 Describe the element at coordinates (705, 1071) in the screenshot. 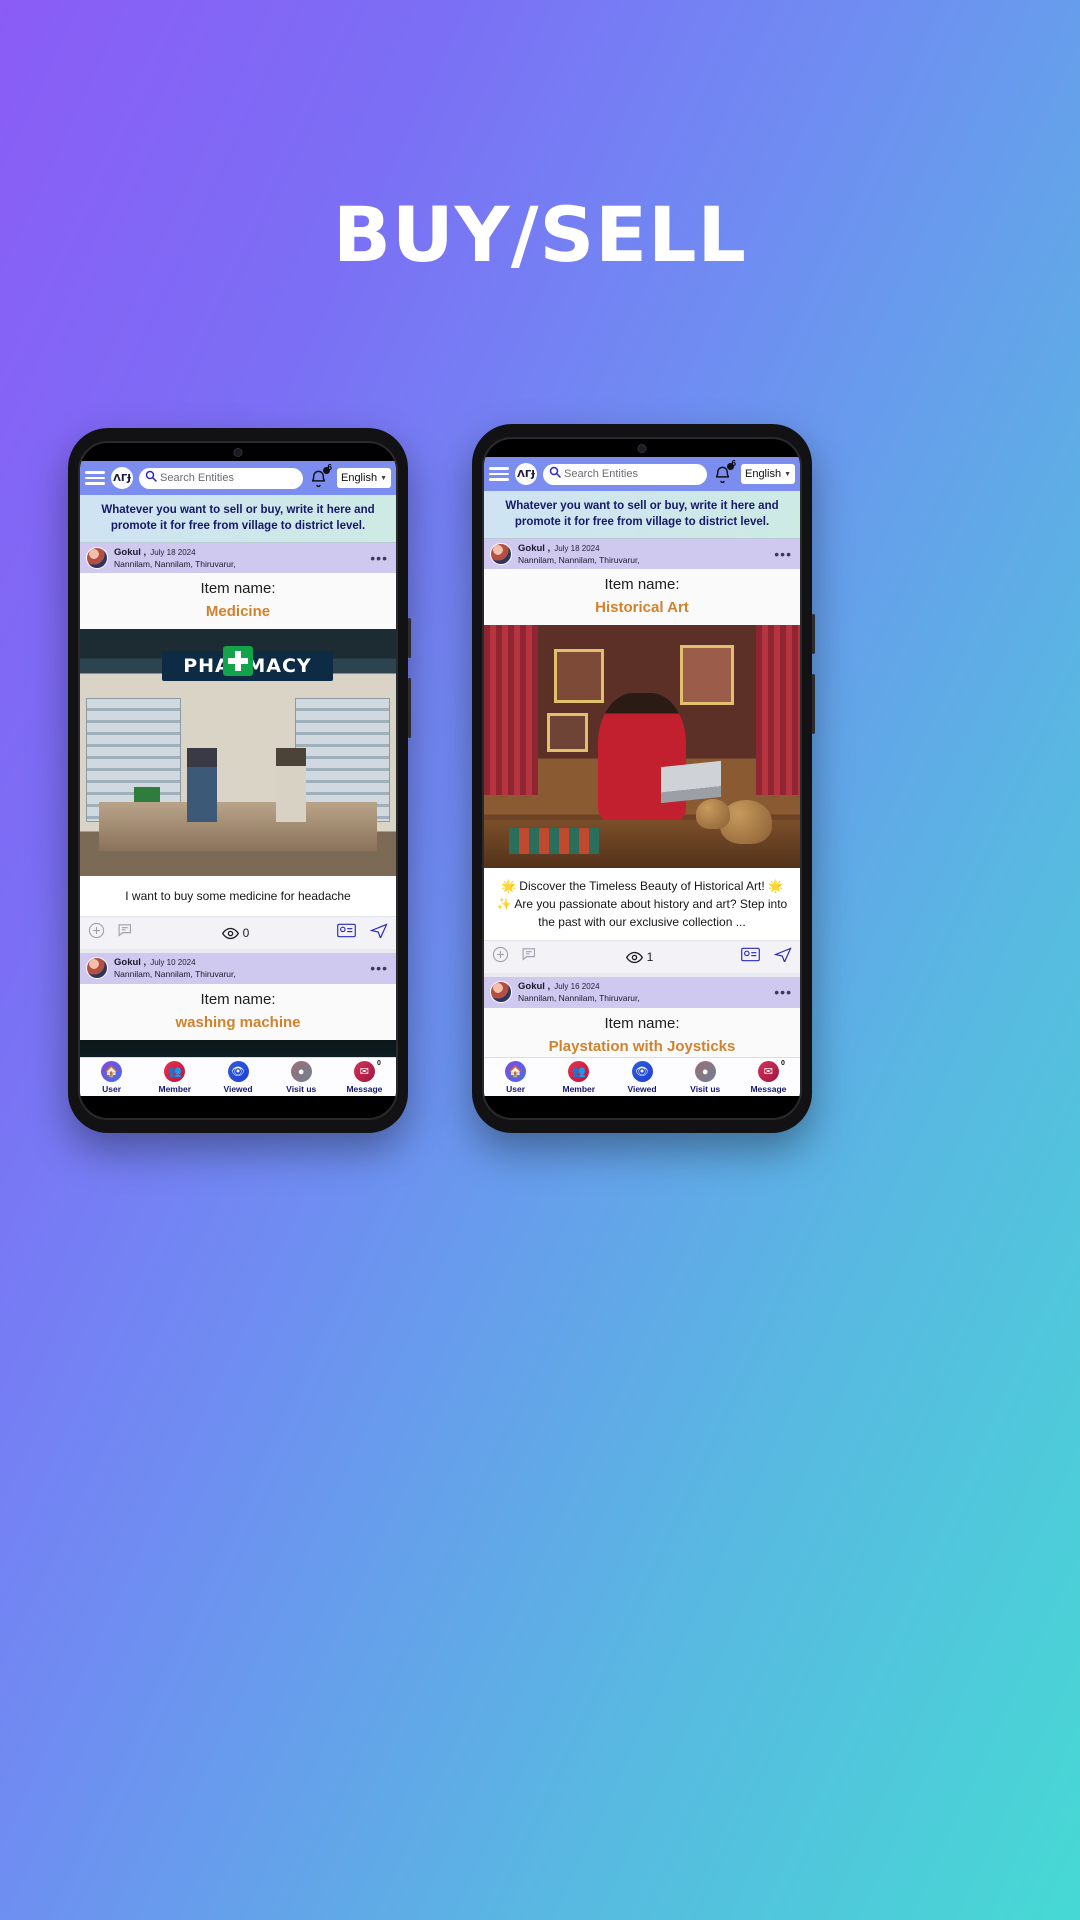

I see `location-pin-icon: ●` at that location.